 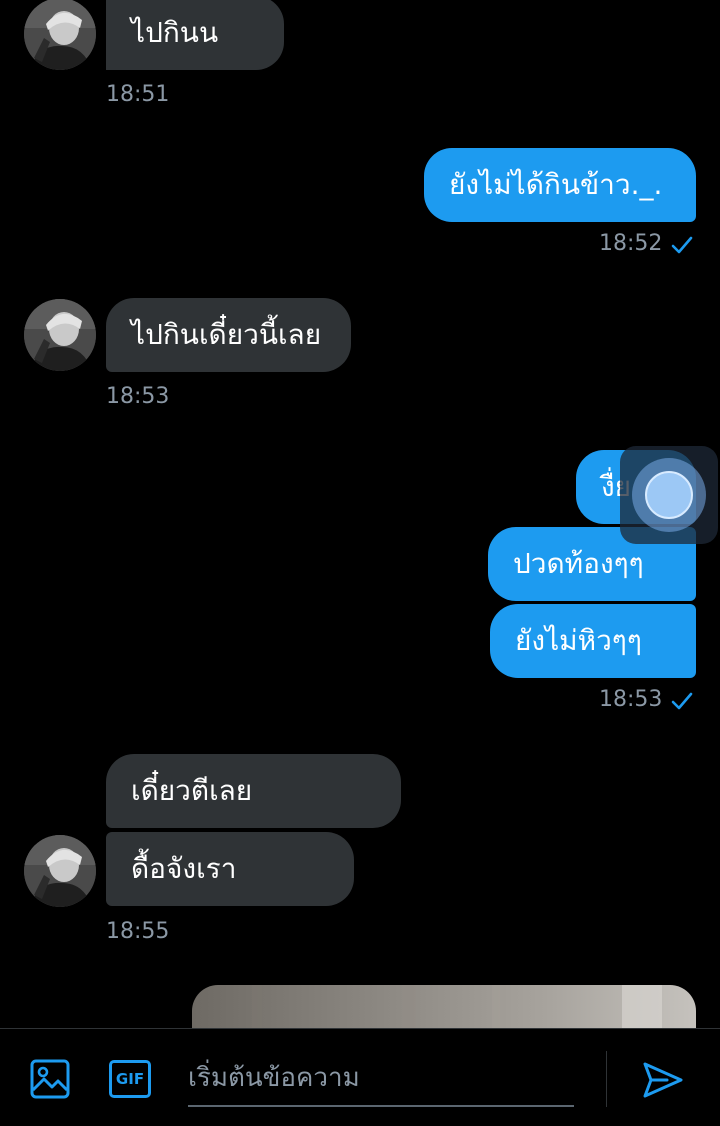 What do you see at coordinates (228, 335) in the screenshot?
I see `message-bubble: ไปกินเดี๋ยวนี้เลย` at bounding box center [228, 335].